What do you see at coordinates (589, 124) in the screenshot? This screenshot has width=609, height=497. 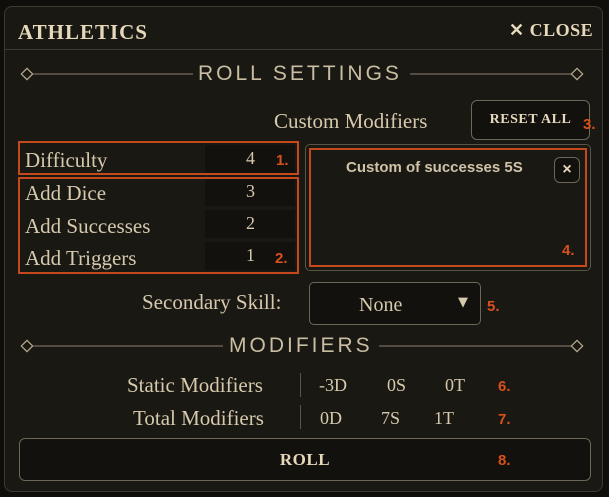 I see `annotation-3: 3.` at bounding box center [589, 124].